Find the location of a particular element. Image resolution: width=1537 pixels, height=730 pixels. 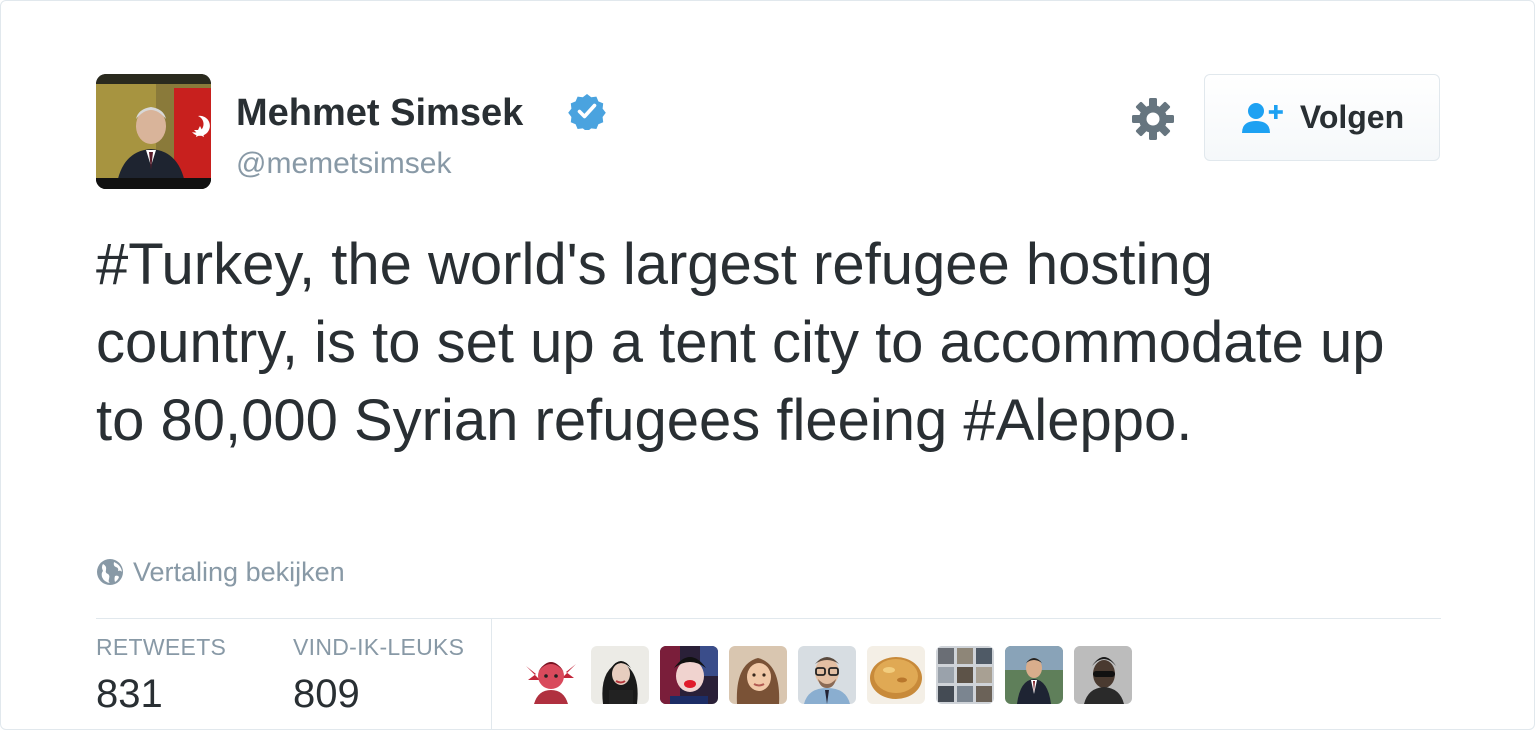

follow-button-label: Volgen is located at coordinates (1352, 117).